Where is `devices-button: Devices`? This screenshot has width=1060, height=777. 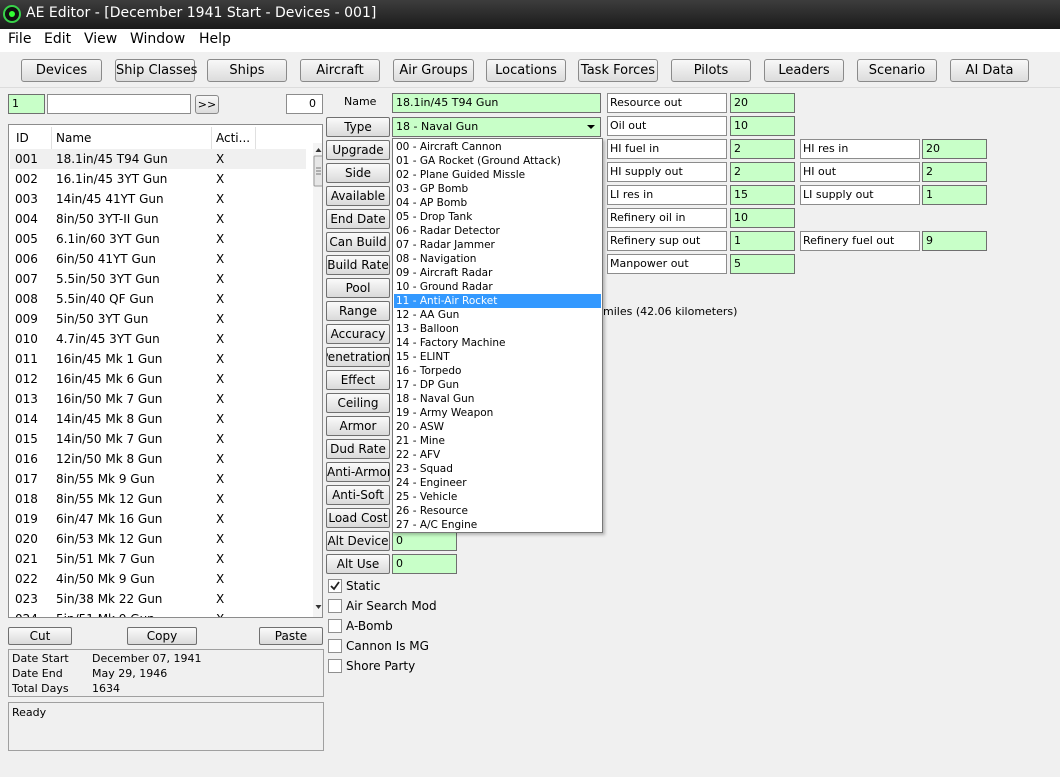 devices-button: Devices is located at coordinates (61, 70).